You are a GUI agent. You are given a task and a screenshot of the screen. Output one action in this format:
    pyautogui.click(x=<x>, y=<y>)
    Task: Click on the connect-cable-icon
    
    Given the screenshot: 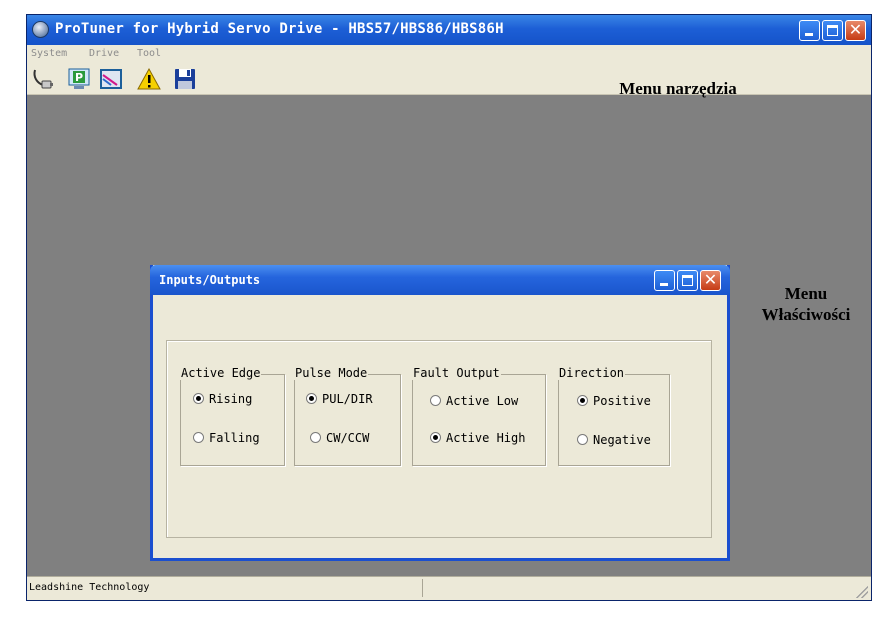 What is the action you would take?
    pyautogui.click(x=43, y=79)
    